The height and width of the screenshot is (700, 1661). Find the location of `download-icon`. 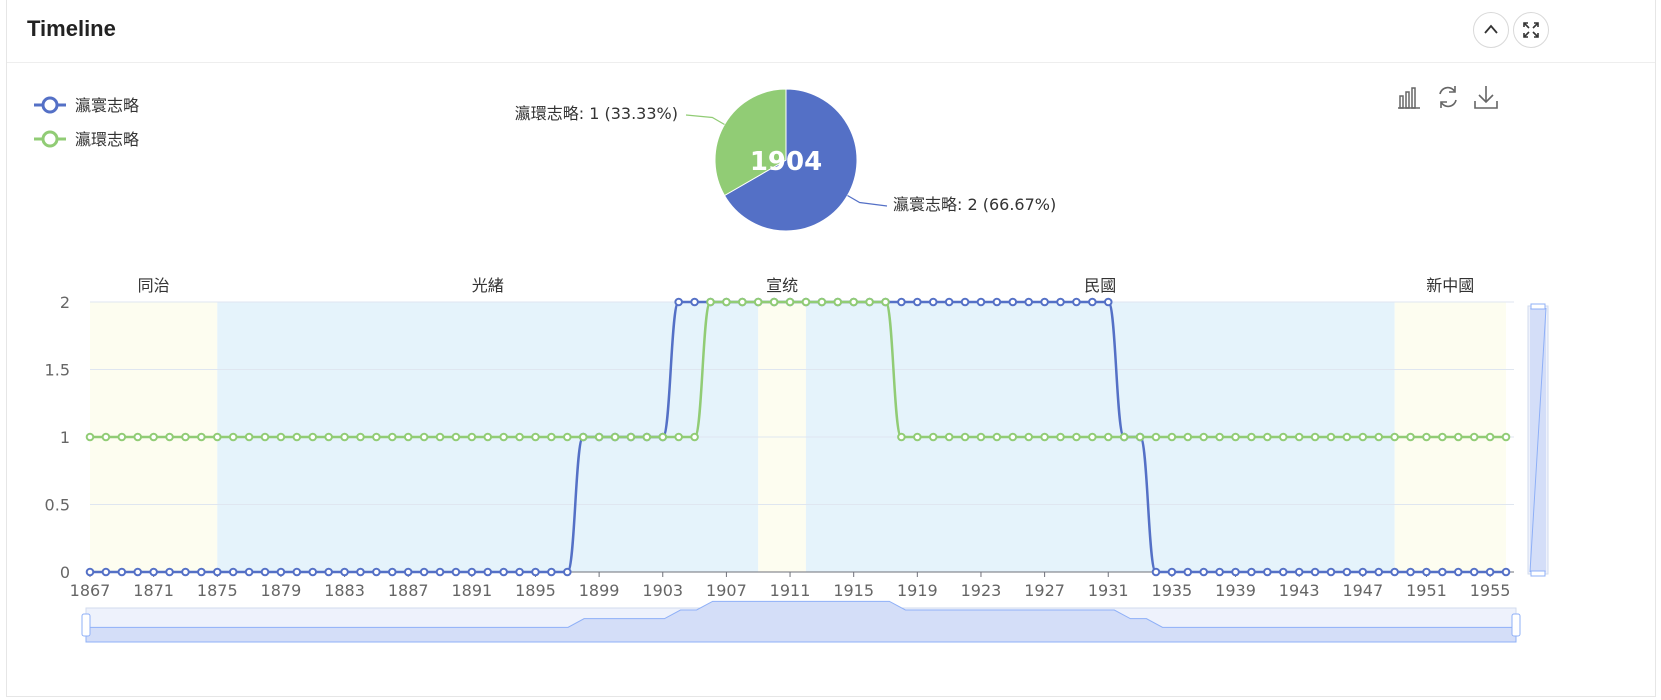

download-icon is located at coordinates (1486, 97).